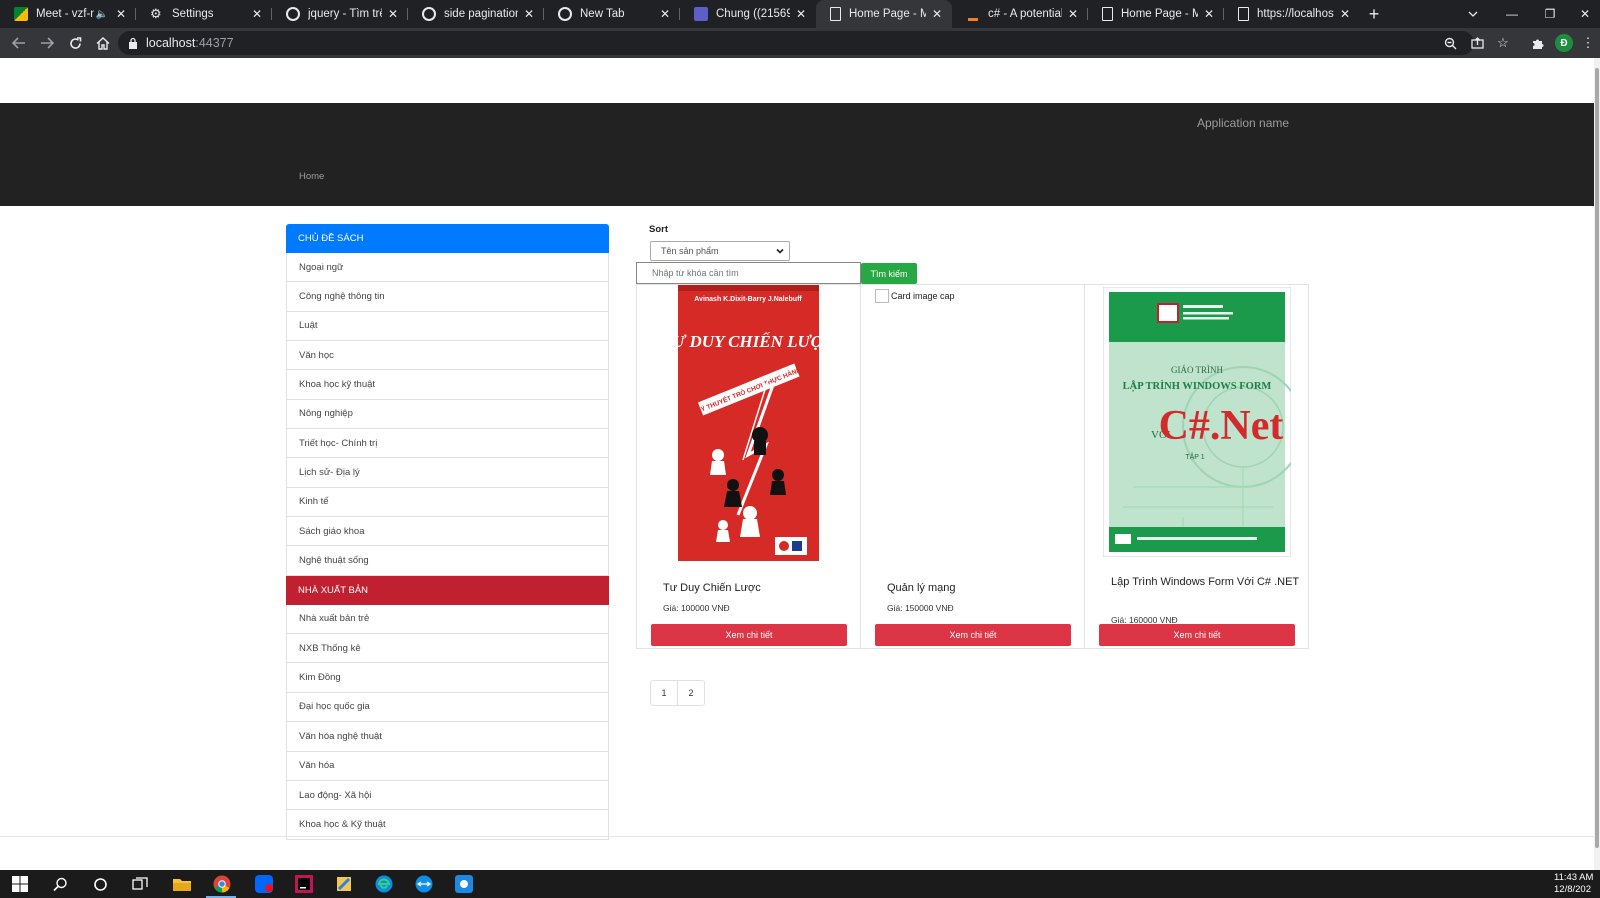 The height and width of the screenshot is (898, 1600). Describe the element at coordinates (973, 14) in the screenshot. I see `stackoverflow-icon` at that location.